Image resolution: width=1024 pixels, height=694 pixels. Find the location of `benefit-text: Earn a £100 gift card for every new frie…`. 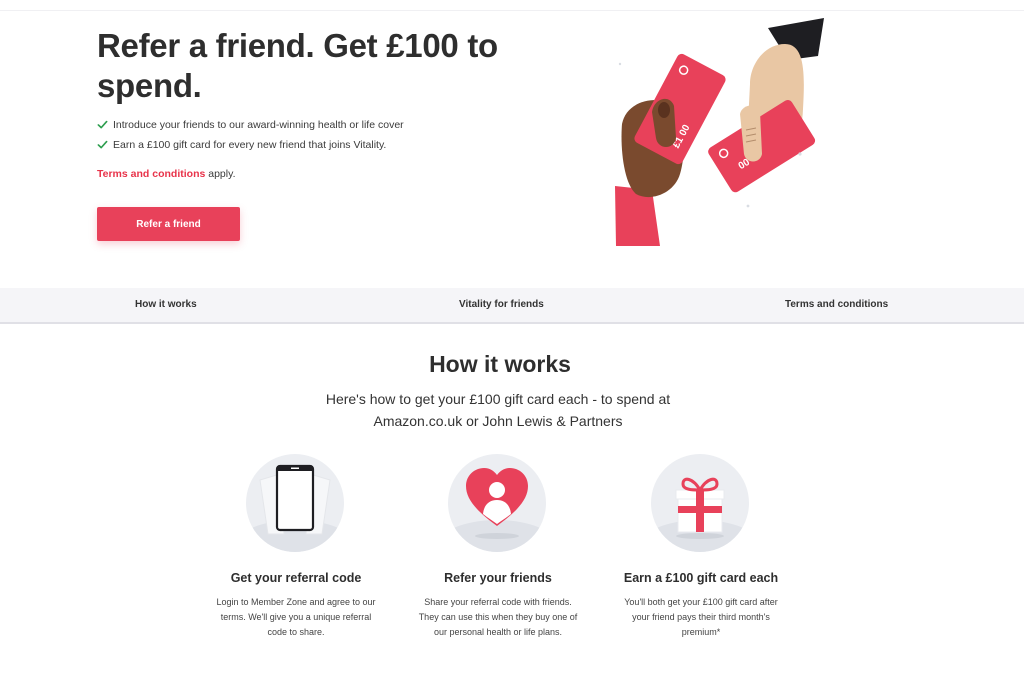

benefit-text: Earn a £100 gift card for every new frie… is located at coordinates (250, 145).